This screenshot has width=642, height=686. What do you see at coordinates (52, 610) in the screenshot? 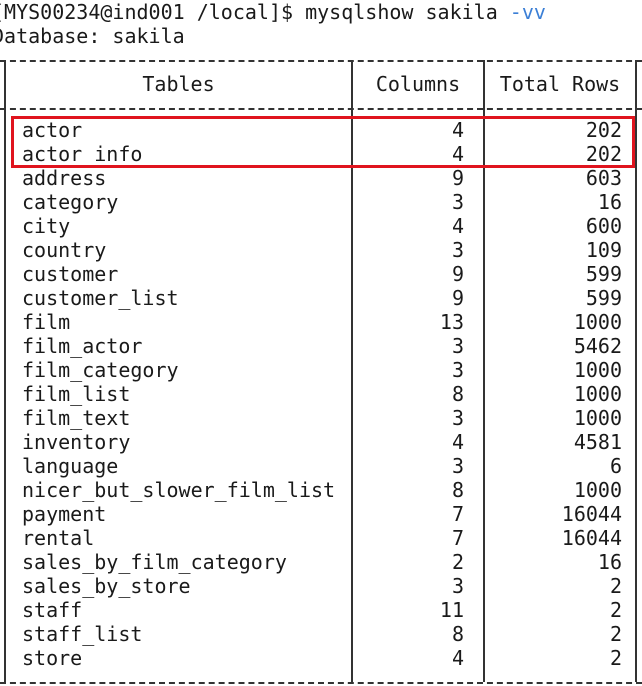
I see `table-name-cell: staff` at bounding box center [52, 610].